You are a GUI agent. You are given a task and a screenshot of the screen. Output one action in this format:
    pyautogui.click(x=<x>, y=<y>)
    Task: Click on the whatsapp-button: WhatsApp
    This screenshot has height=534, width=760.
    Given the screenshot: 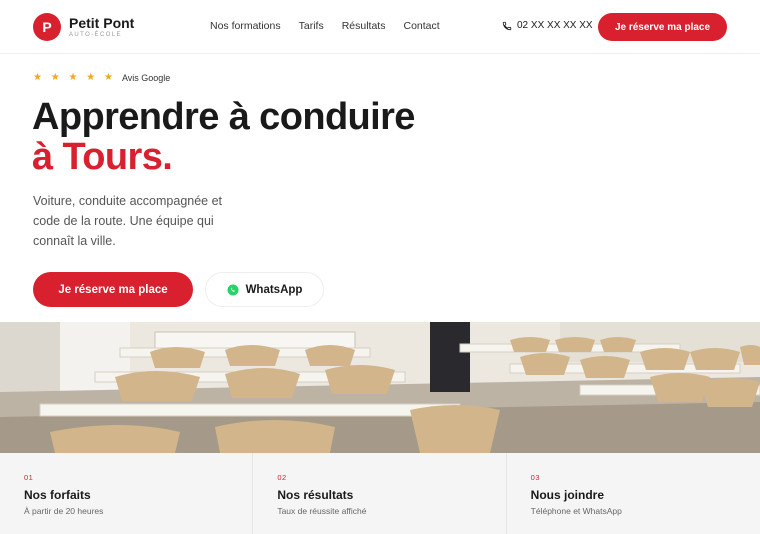 What is the action you would take?
    pyautogui.click(x=264, y=289)
    